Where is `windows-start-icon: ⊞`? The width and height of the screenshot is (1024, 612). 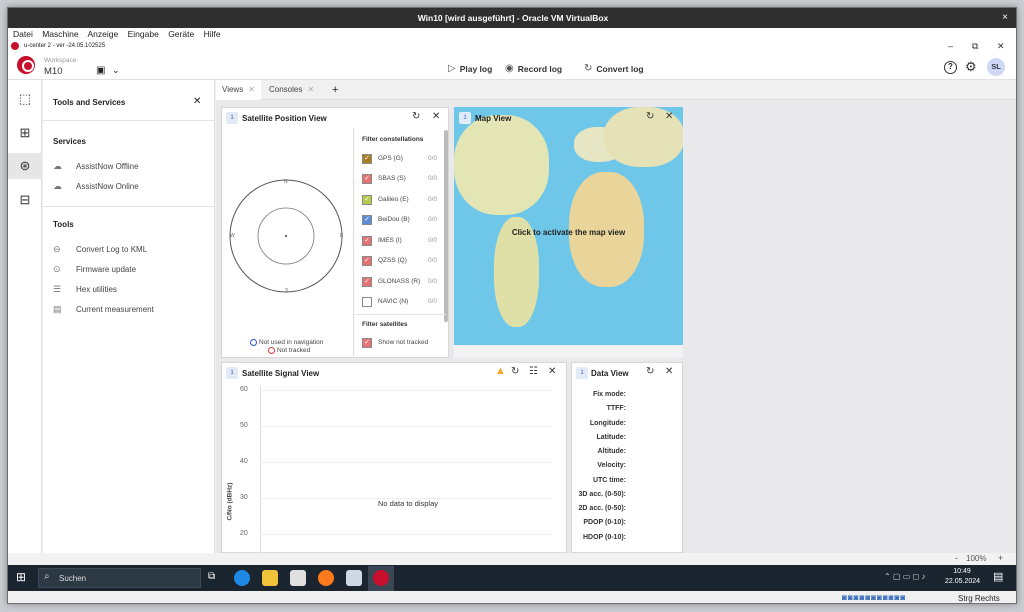
windows-start-icon: ⊞ is located at coordinates (21, 577).